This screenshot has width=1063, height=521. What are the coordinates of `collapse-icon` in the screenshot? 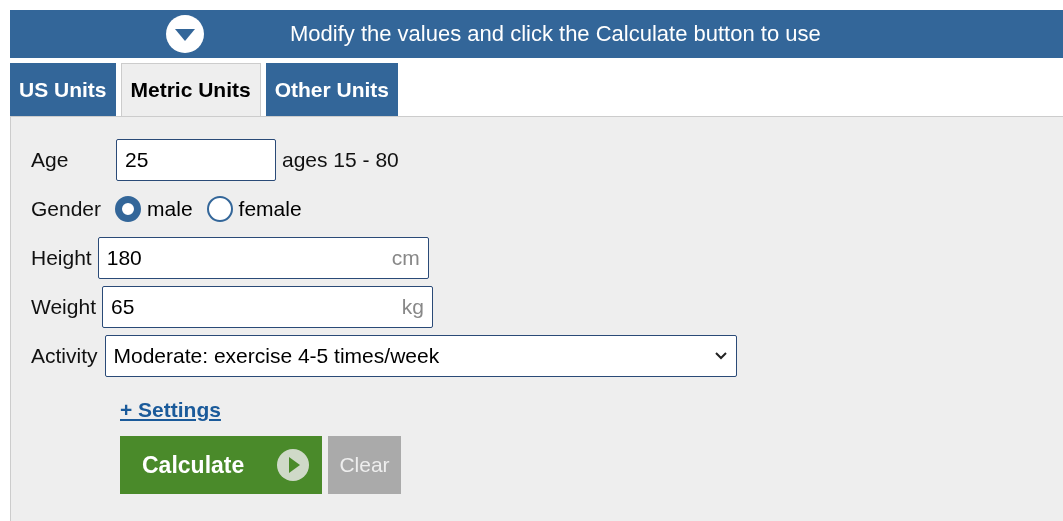 It's located at (185, 34).